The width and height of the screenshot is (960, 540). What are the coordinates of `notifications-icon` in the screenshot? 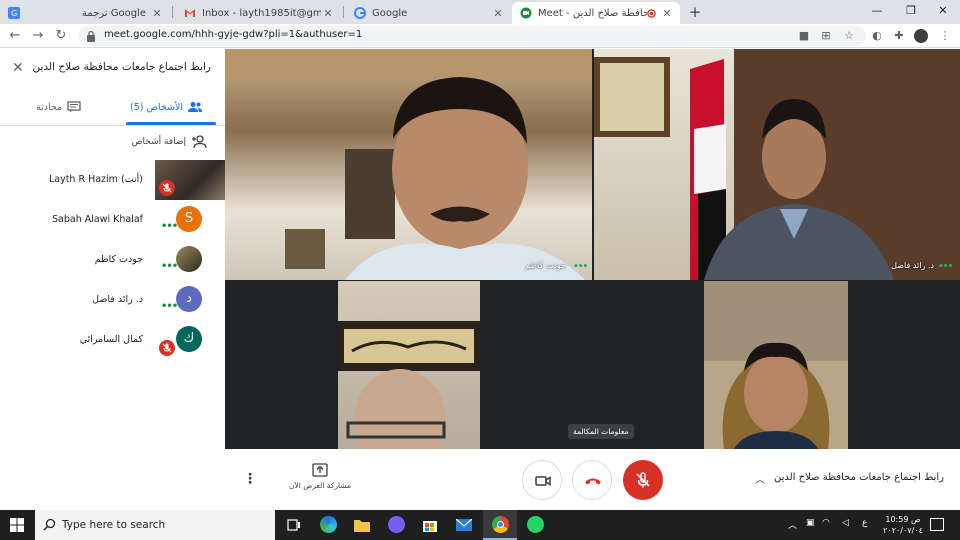 It's located at (937, 524).